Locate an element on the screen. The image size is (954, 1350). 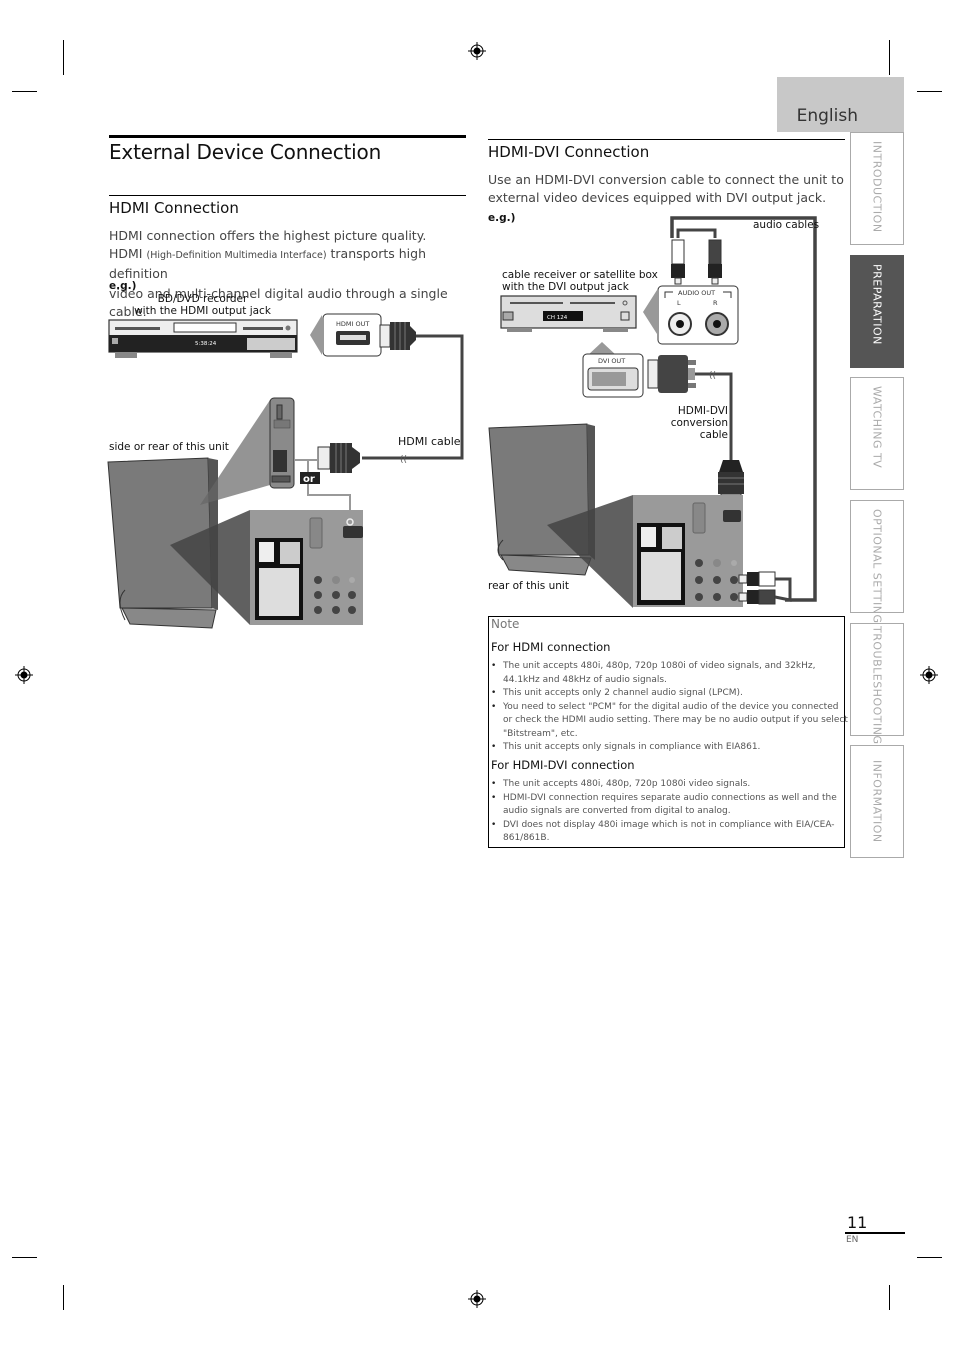
receiver-label-line1: cable receiver or satellite box is located at coordinates (580, 275).